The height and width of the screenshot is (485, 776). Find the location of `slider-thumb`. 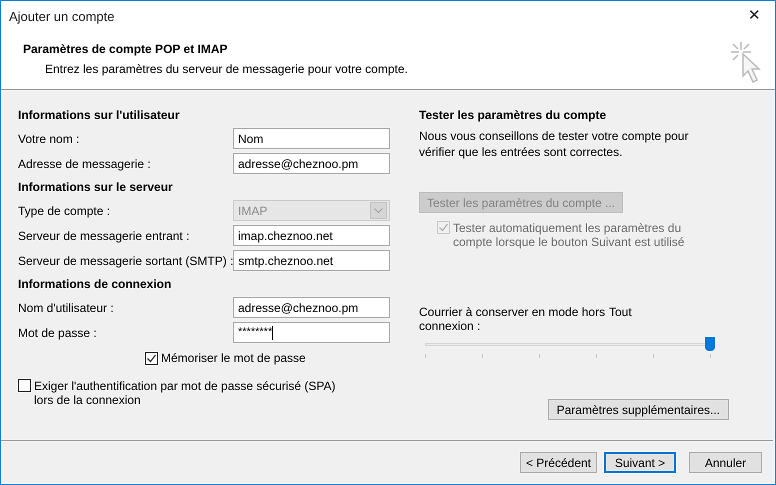

slider-thumb is located at coordinates (710, 344).